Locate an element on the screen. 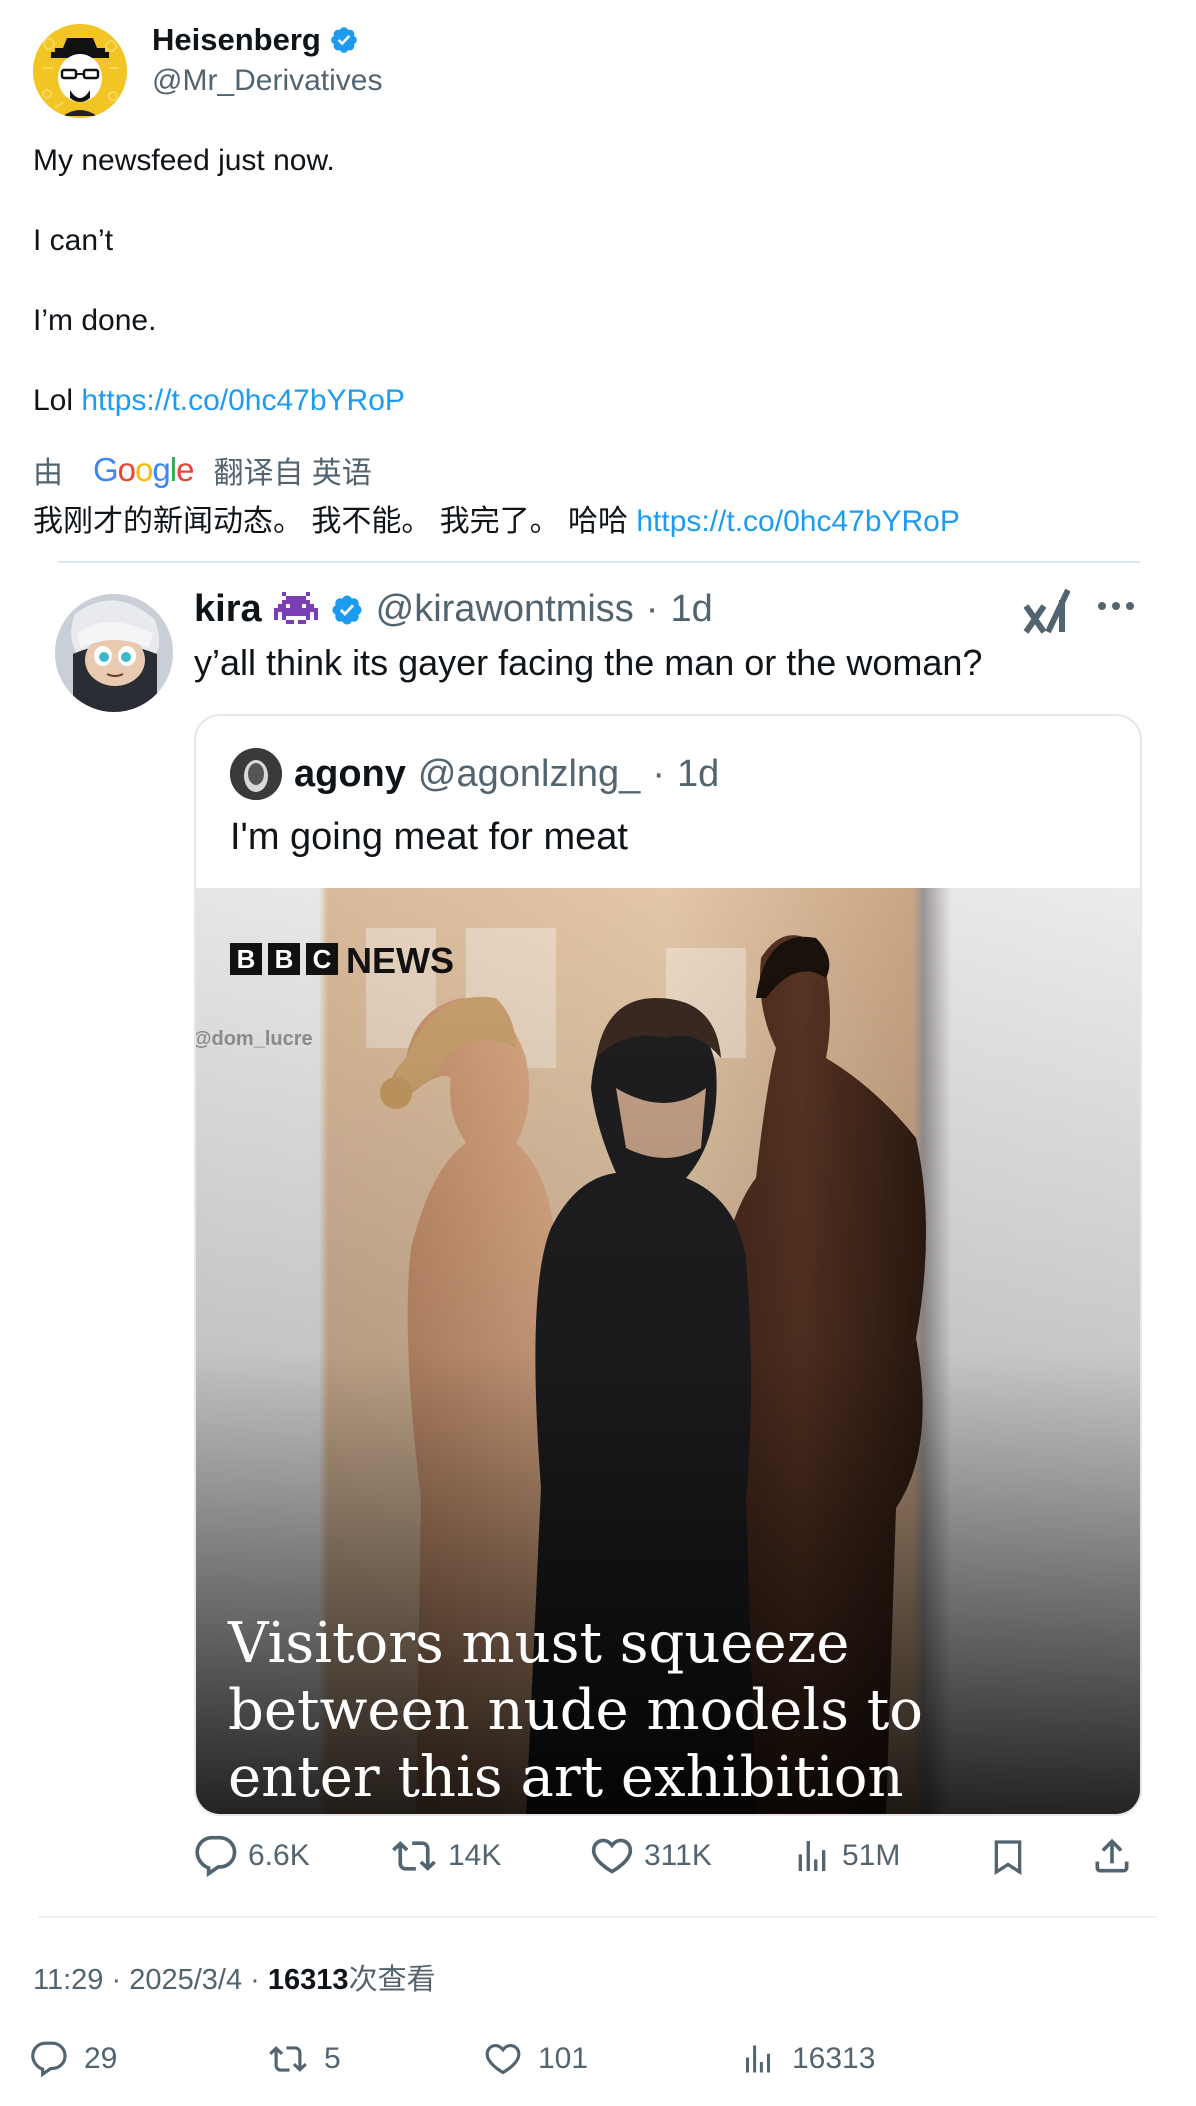 The height and width of the screenshot is (2106, 1196). translation-link: https://t.co/0hc47bYRoP is located at coordinates (798, 521).